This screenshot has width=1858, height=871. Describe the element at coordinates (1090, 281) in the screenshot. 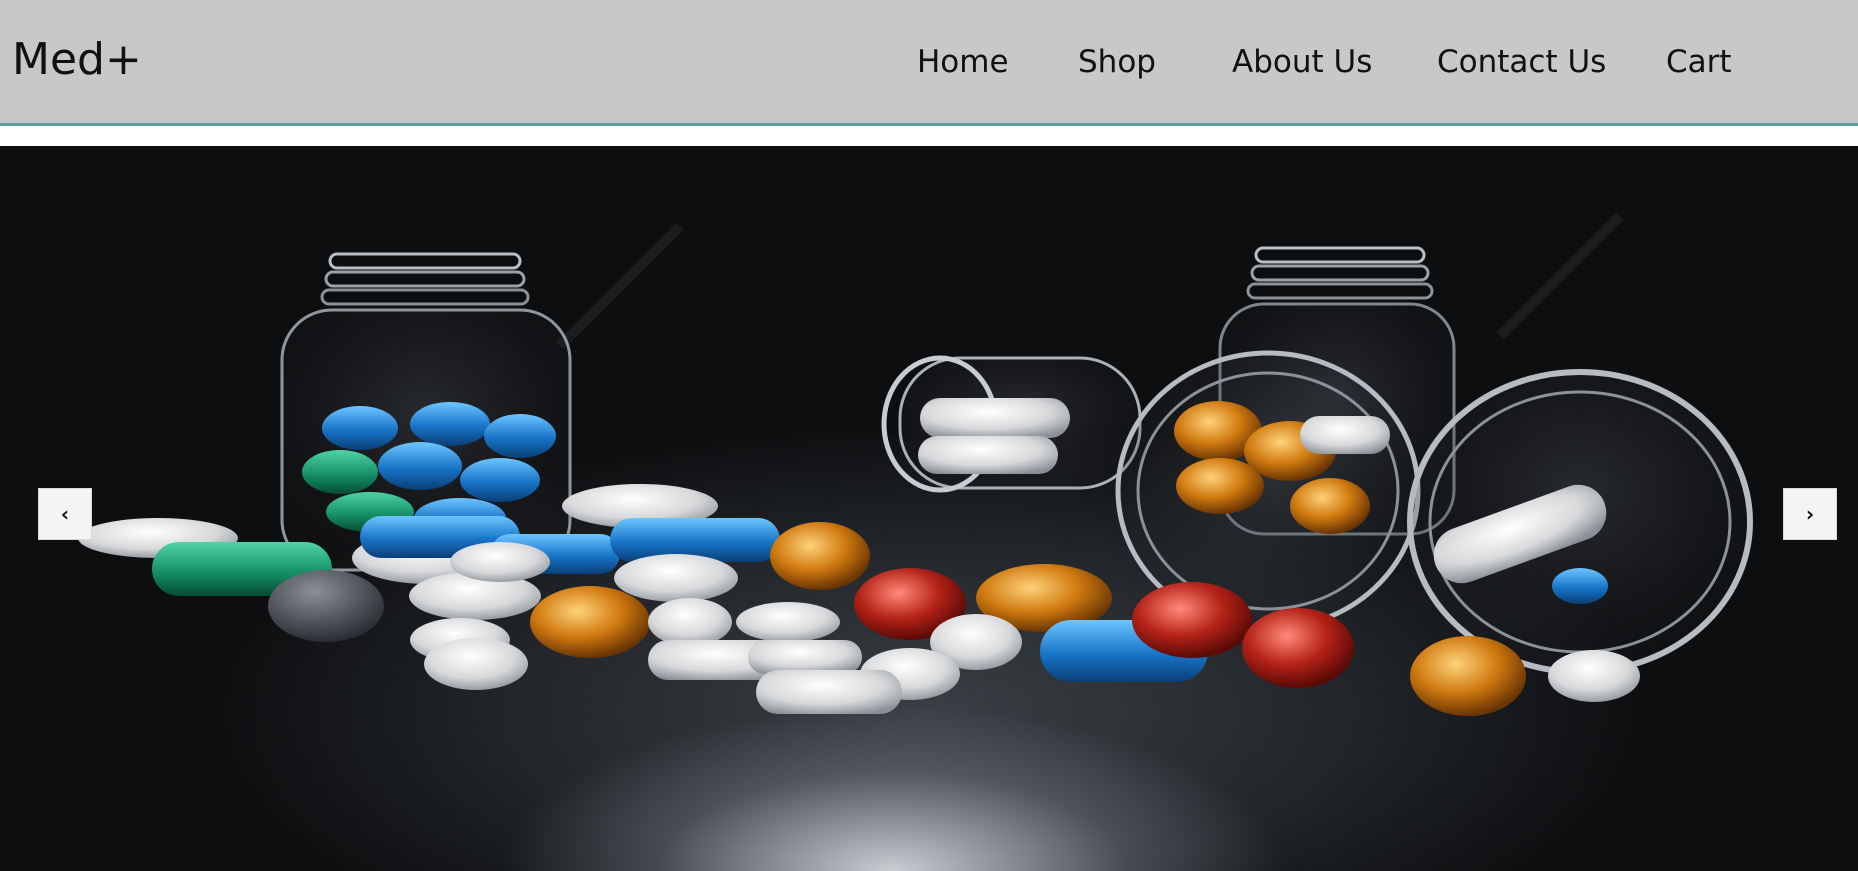

I see `watermark` at that location.